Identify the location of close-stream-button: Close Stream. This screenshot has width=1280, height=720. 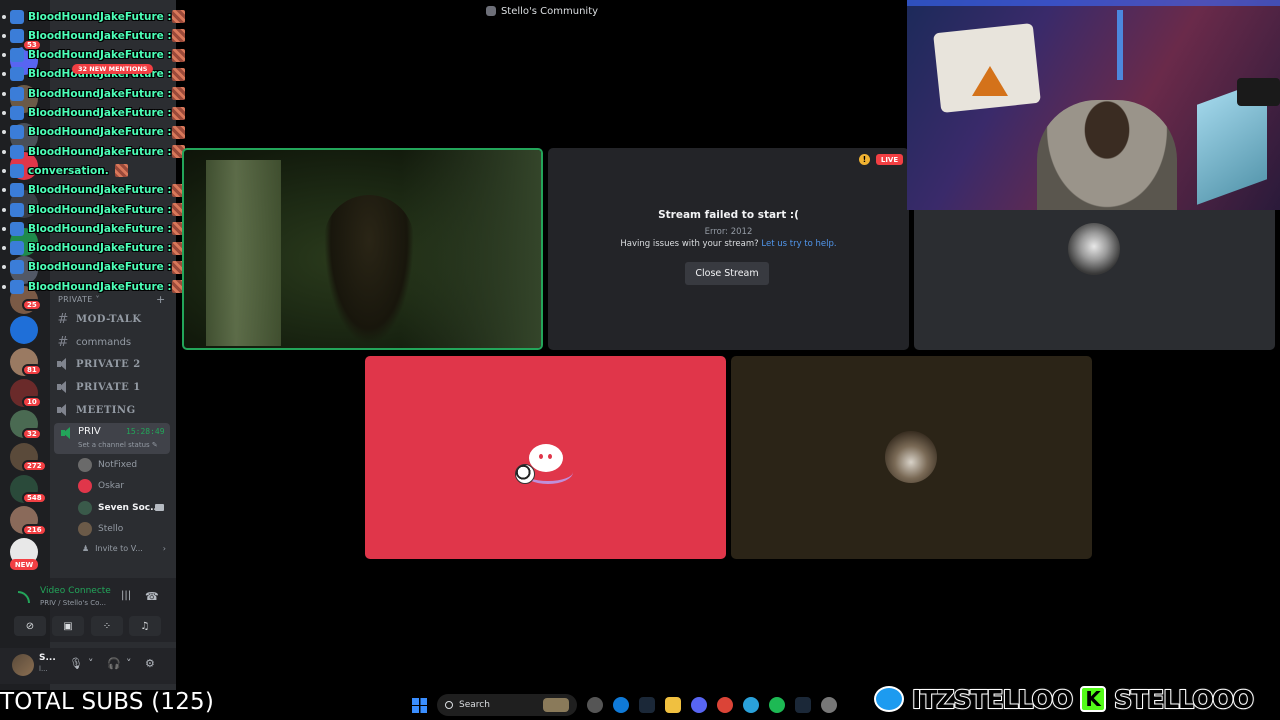
(727, 273).